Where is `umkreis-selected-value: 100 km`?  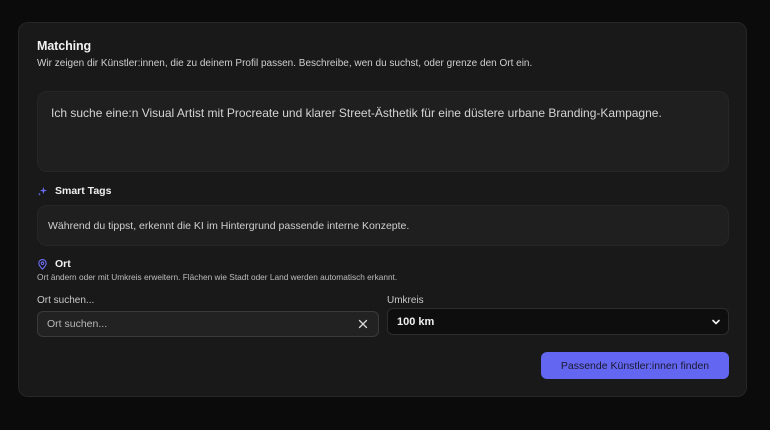 umkreis-selected-value: 100 km is located at coordinates (416, 321).